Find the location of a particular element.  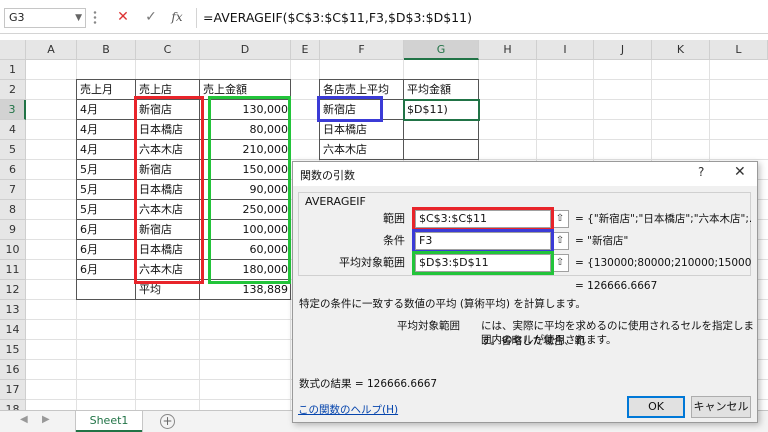

table-cell: 80,000 is located at coordinates (245, 130).